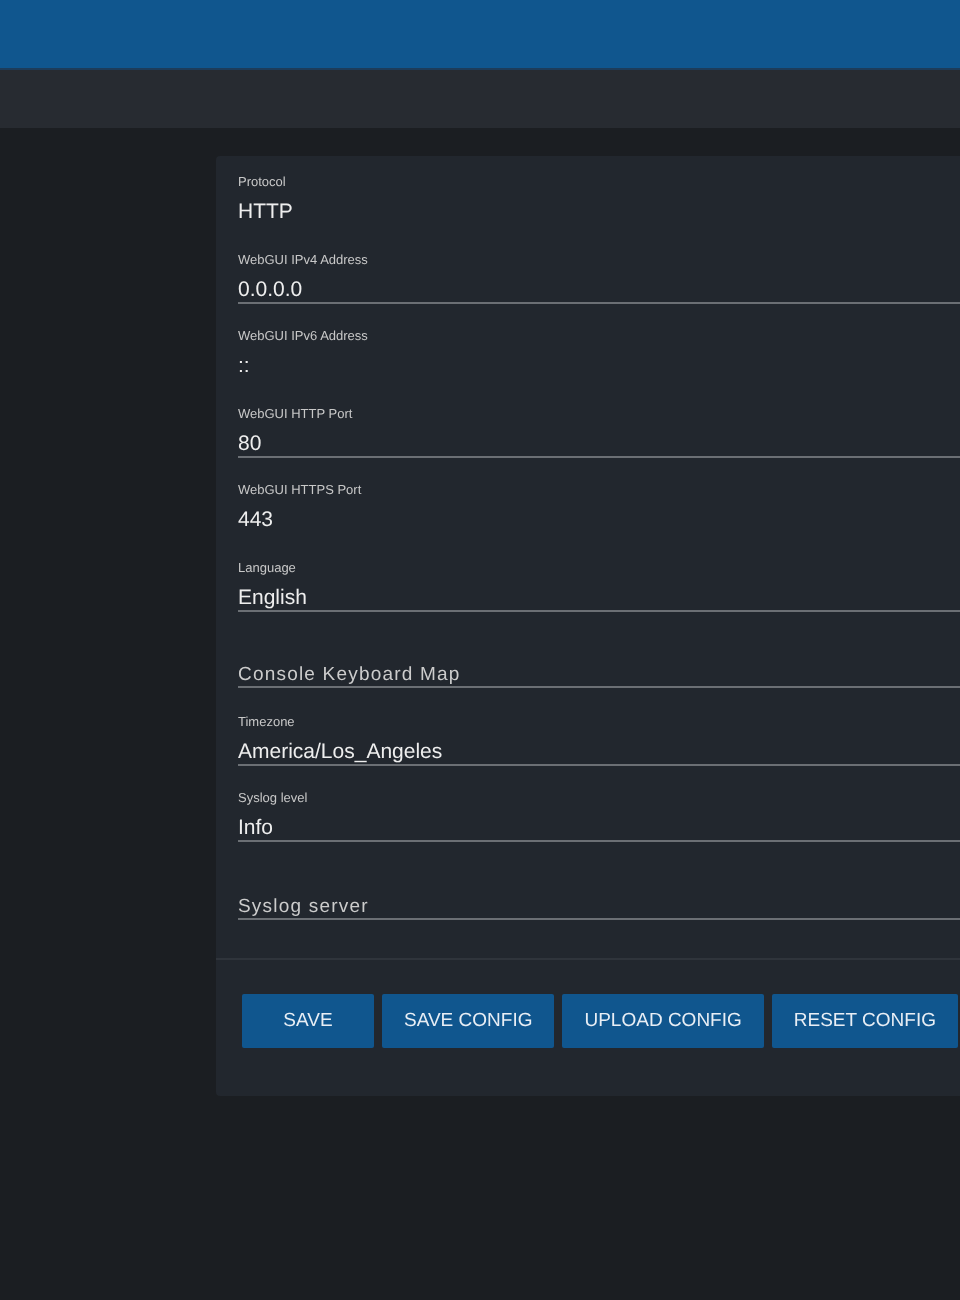 This screenshot has height=1300, width=960. What do you see at coordinates (340, 751) in the screenshot?
I see `field-value: America/Los_Angeles` at bounding box center [340, 751].